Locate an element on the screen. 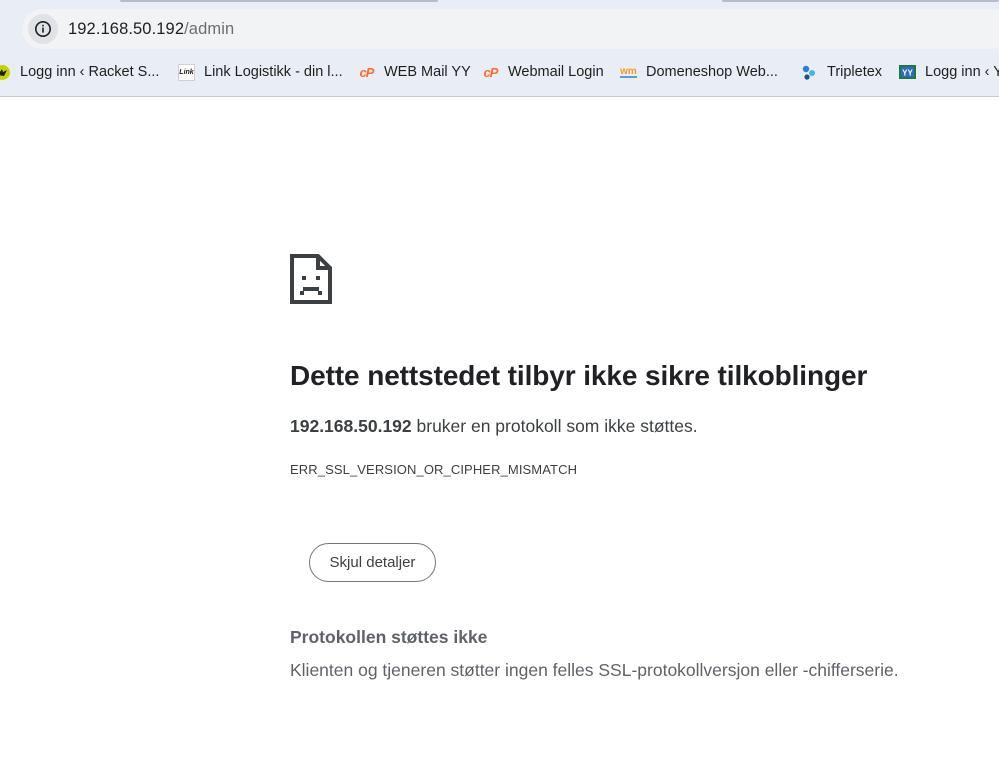 The width and height of the screenshot is (999, 776). info-icon is located at coordinates (43, 29).